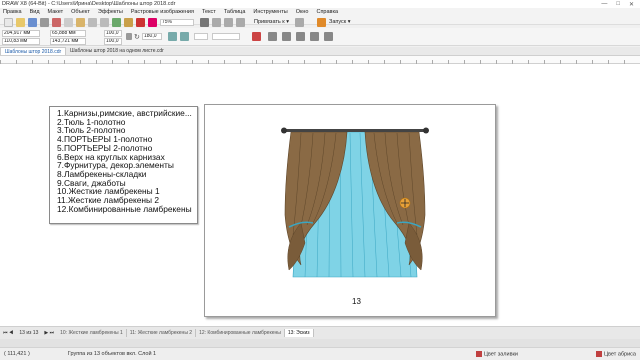 The height and width of the screenshot is (360, 640). What do you see at coordinates (12, 12) in the screenshot?
I see `menu-edit: Правка` at bounding box center [12, 12].